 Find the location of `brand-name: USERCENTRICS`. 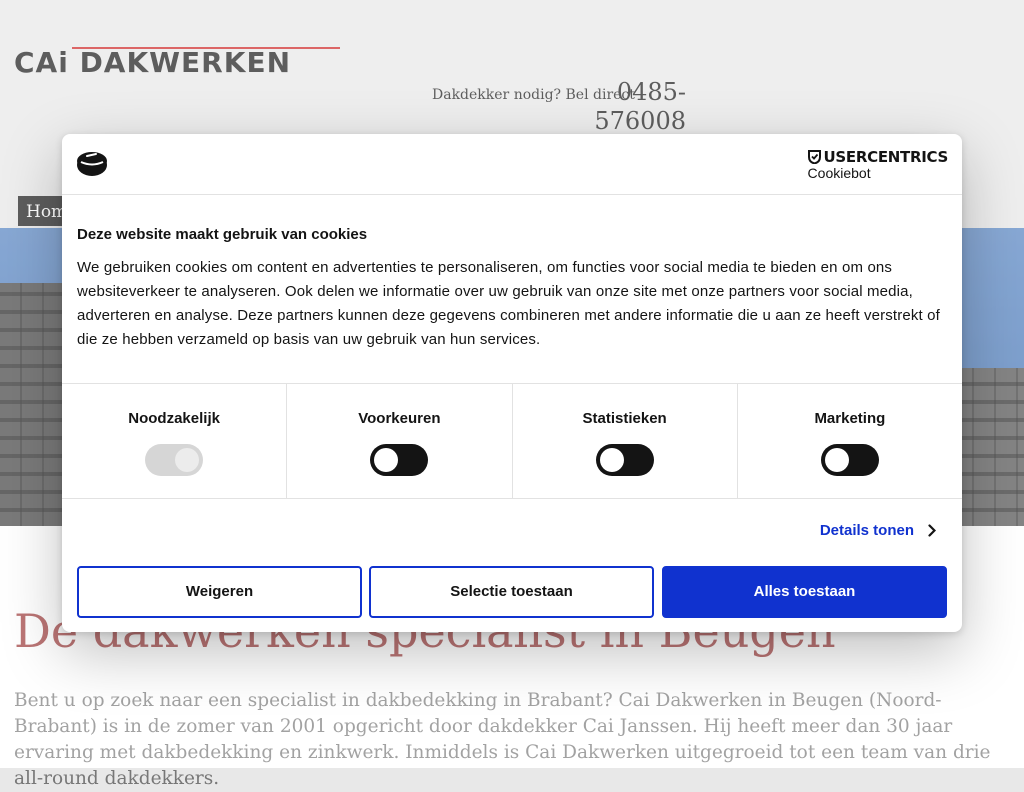

brand-name: USERCENTRICS is located at coordinates (878, 157).